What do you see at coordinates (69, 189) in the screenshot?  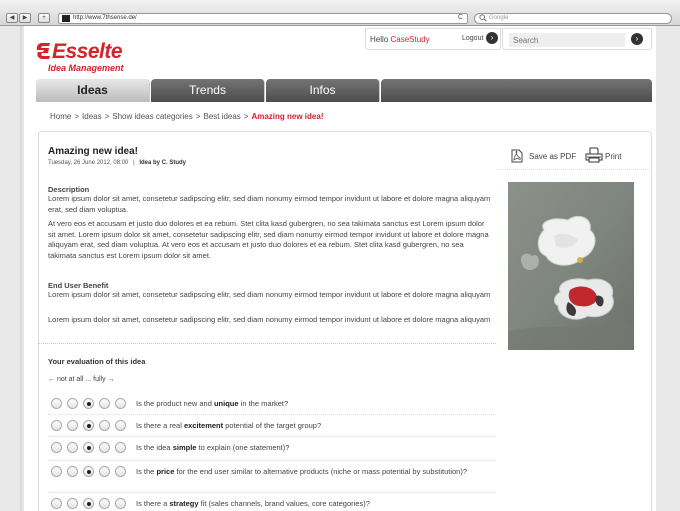 I see `description-heading: Description` at bounding box center [69, 189].